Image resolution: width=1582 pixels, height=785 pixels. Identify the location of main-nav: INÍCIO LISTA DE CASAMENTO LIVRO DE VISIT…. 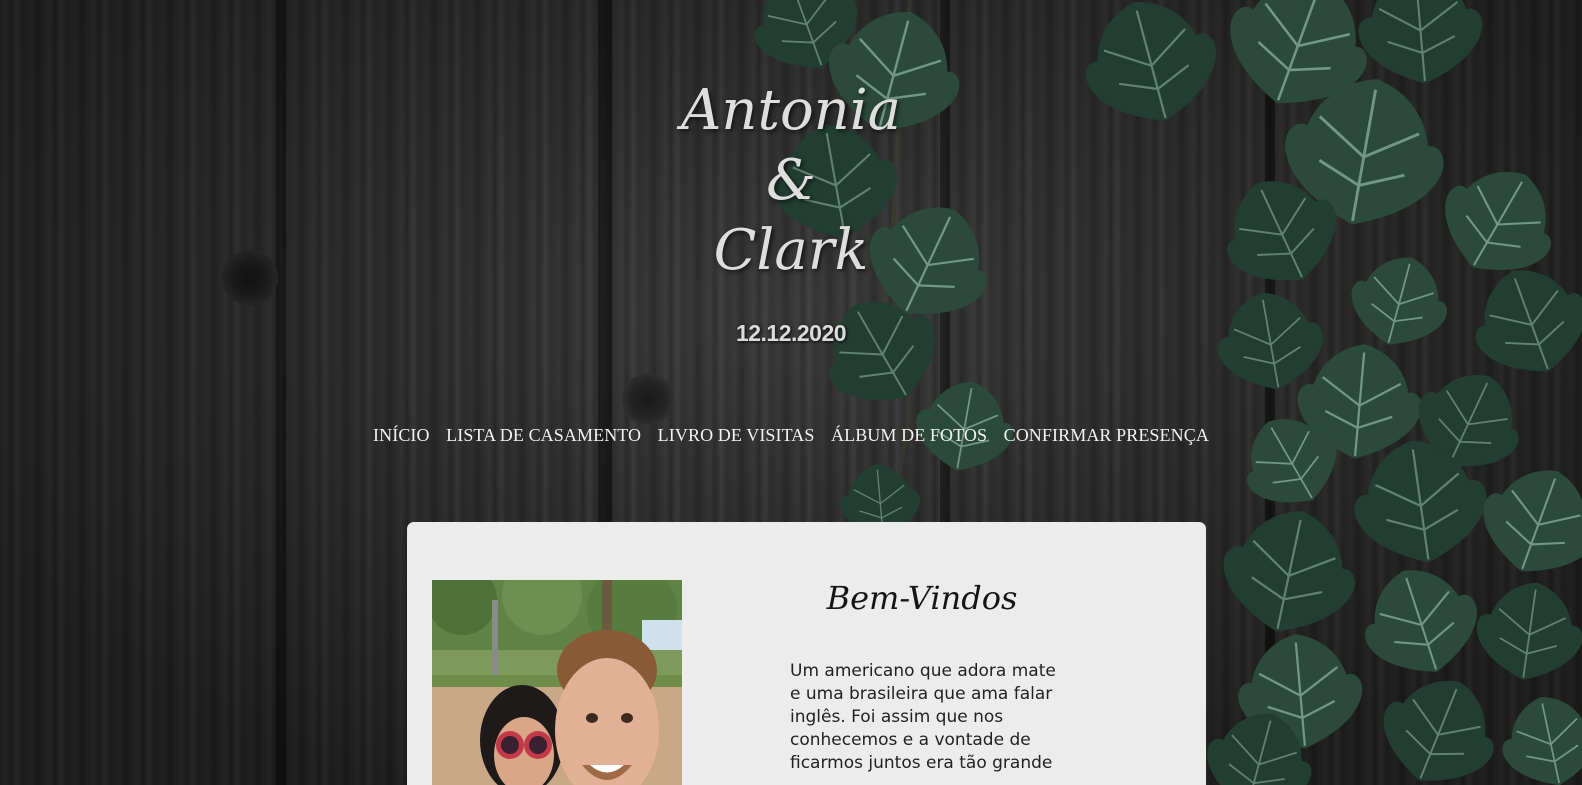
(791, 435).